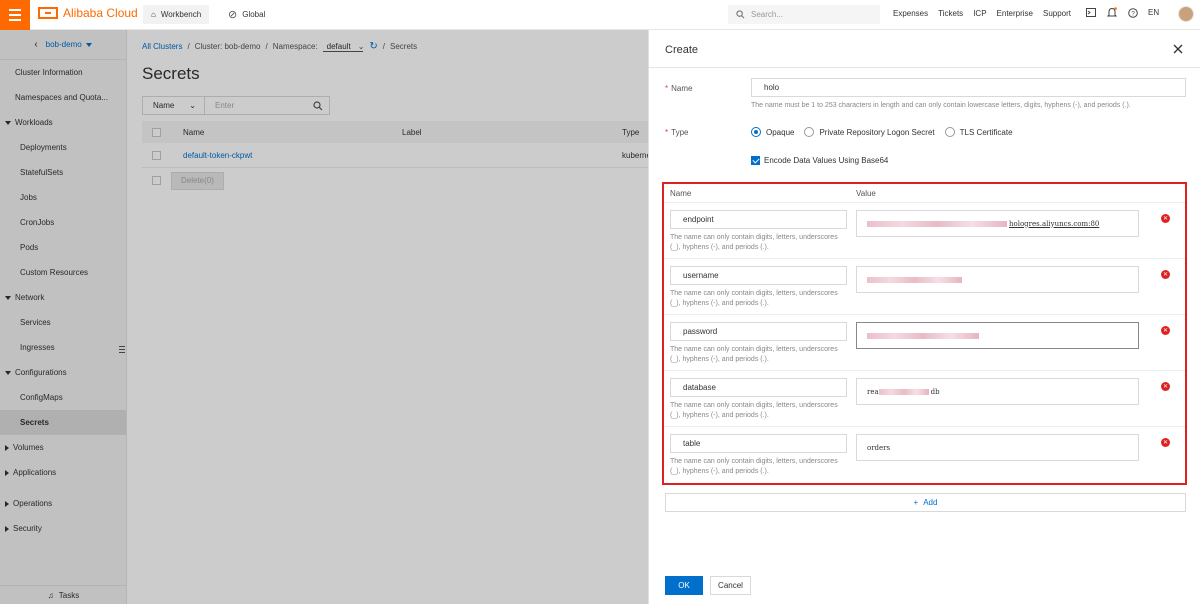  What do you see at coordinates (681, 193) in the screenshot?
I see `kv-header-name: Name` at bounding box center [681, 193].